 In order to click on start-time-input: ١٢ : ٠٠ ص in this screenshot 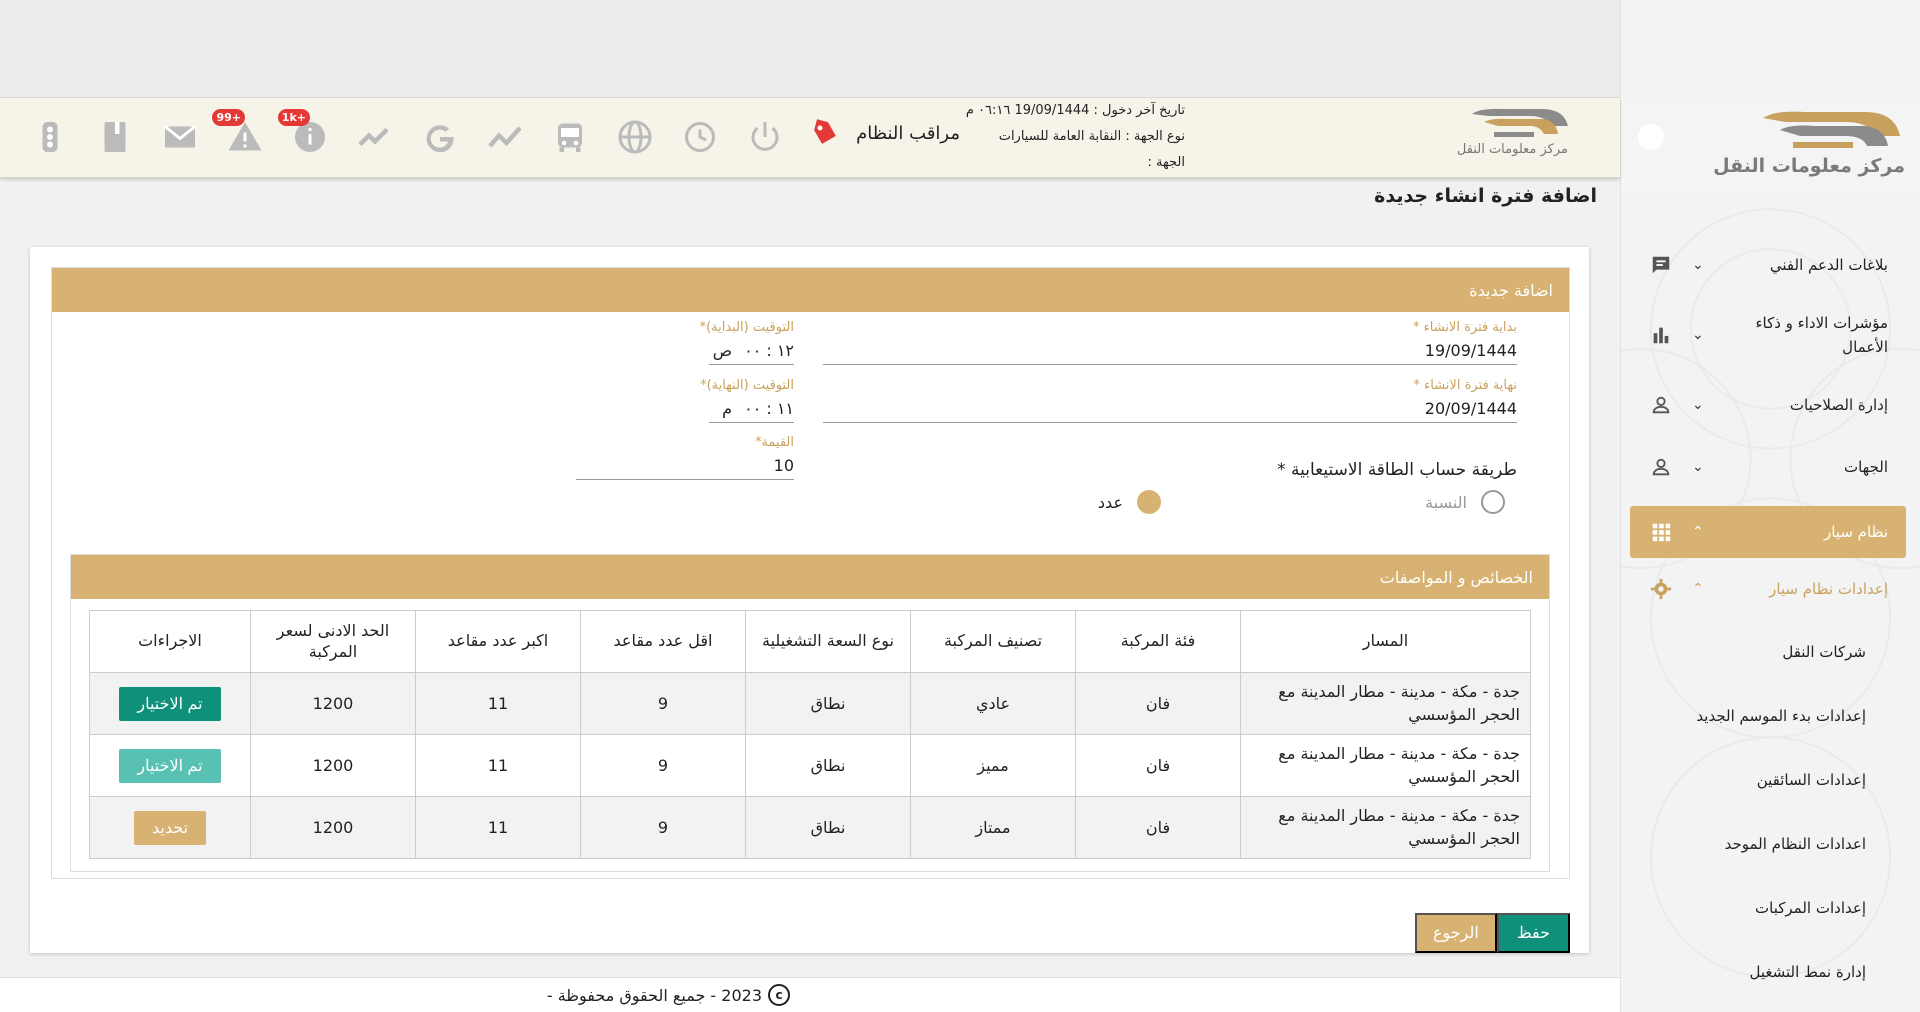, I will do `click(751, 351)`.